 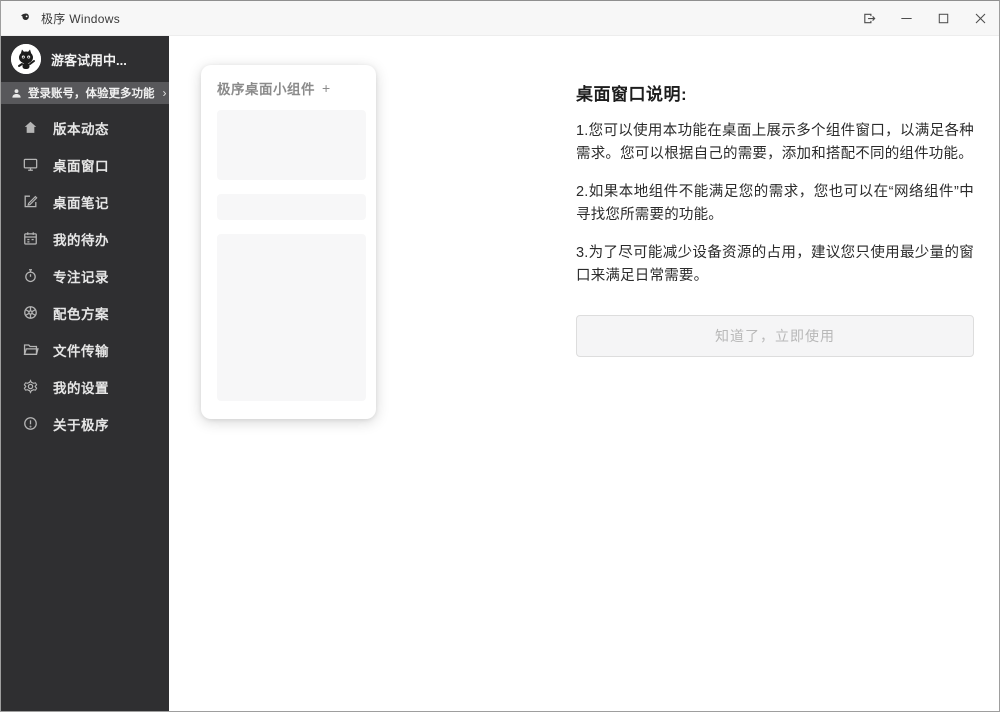 I want to click on close-button, so click(x=980, y=18).